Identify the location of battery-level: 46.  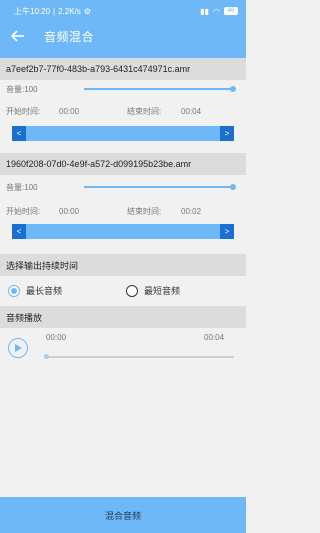
(231, 11).